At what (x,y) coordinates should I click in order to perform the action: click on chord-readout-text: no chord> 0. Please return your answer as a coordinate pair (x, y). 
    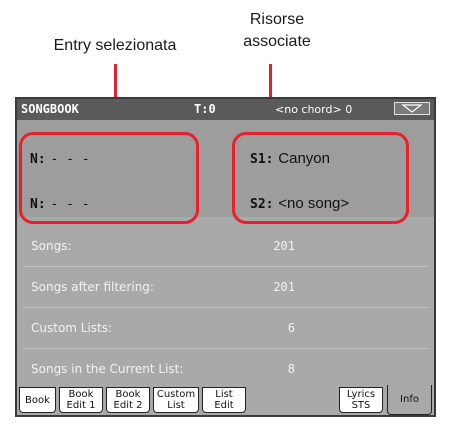
    Looking at the image, I should click on (318, 109).